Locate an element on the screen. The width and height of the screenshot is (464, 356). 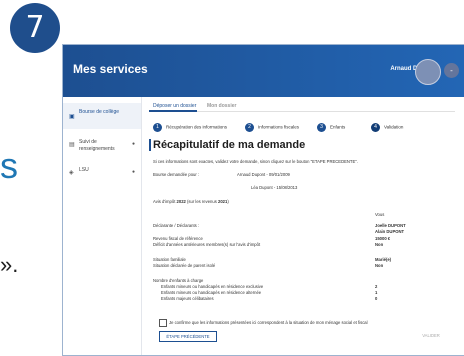
step-3: 3 Enfants is located at coordinates (331, 127).